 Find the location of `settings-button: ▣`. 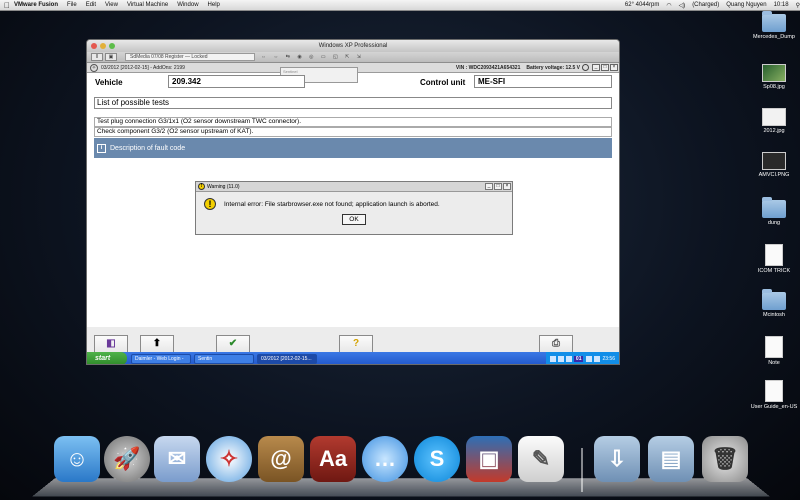

settings-button: ▣ is located at coordinates (111, 57).